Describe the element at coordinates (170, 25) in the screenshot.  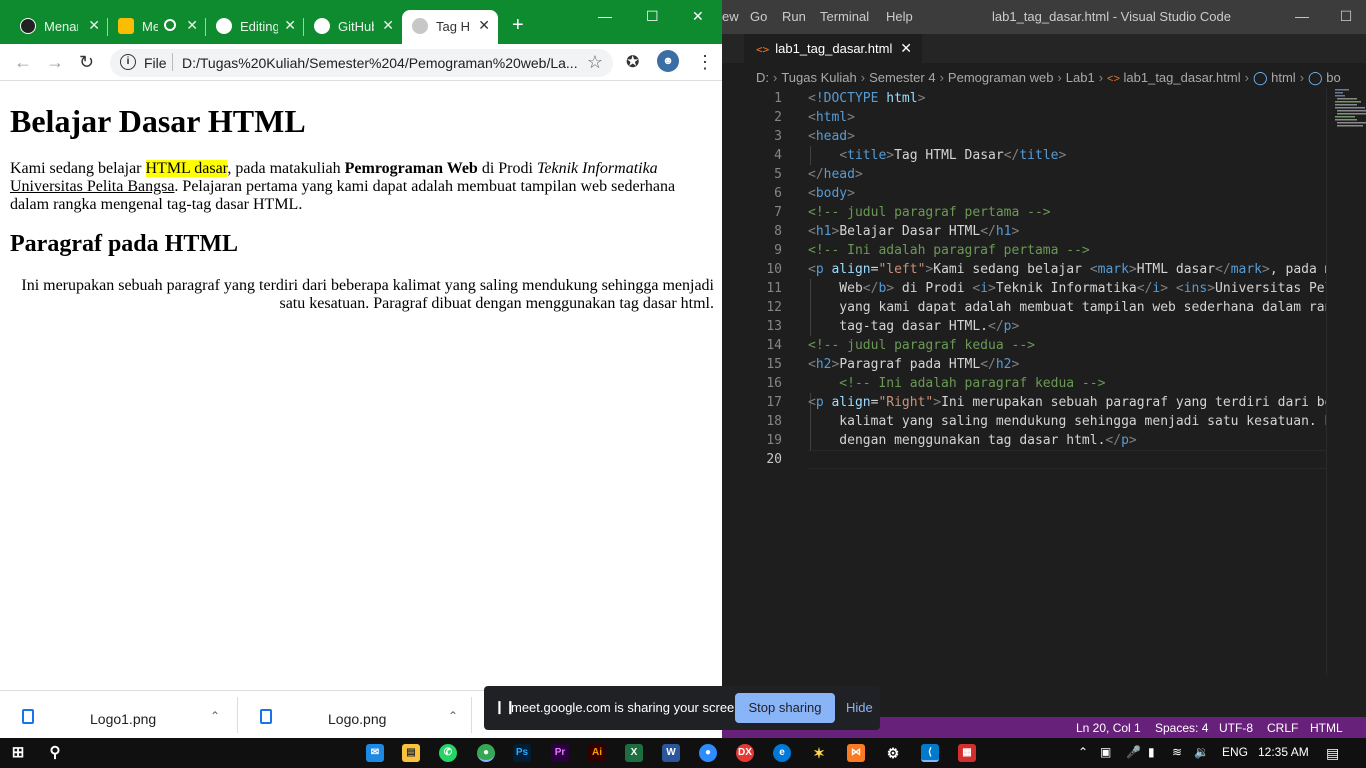
I see `recording-icon` at that location.